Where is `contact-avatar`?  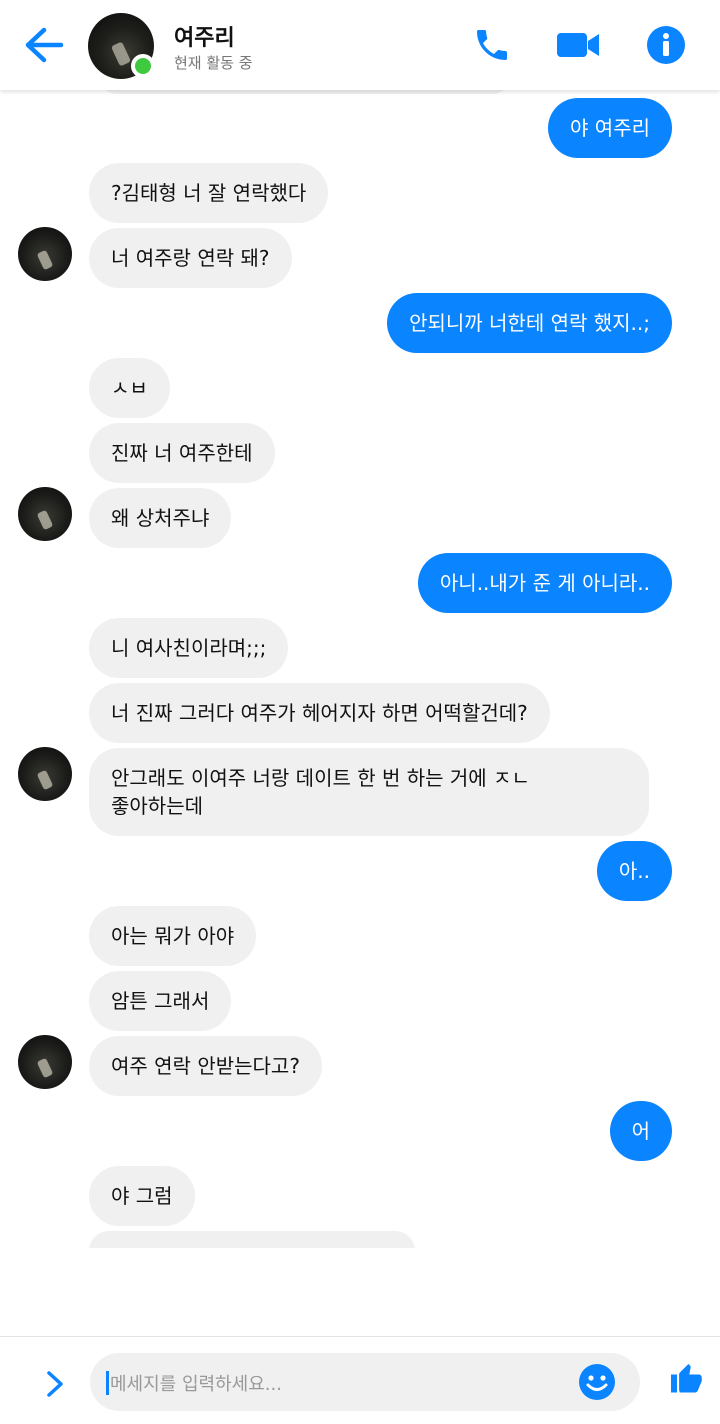 contact-avatar is located at coordinates (121, 46).